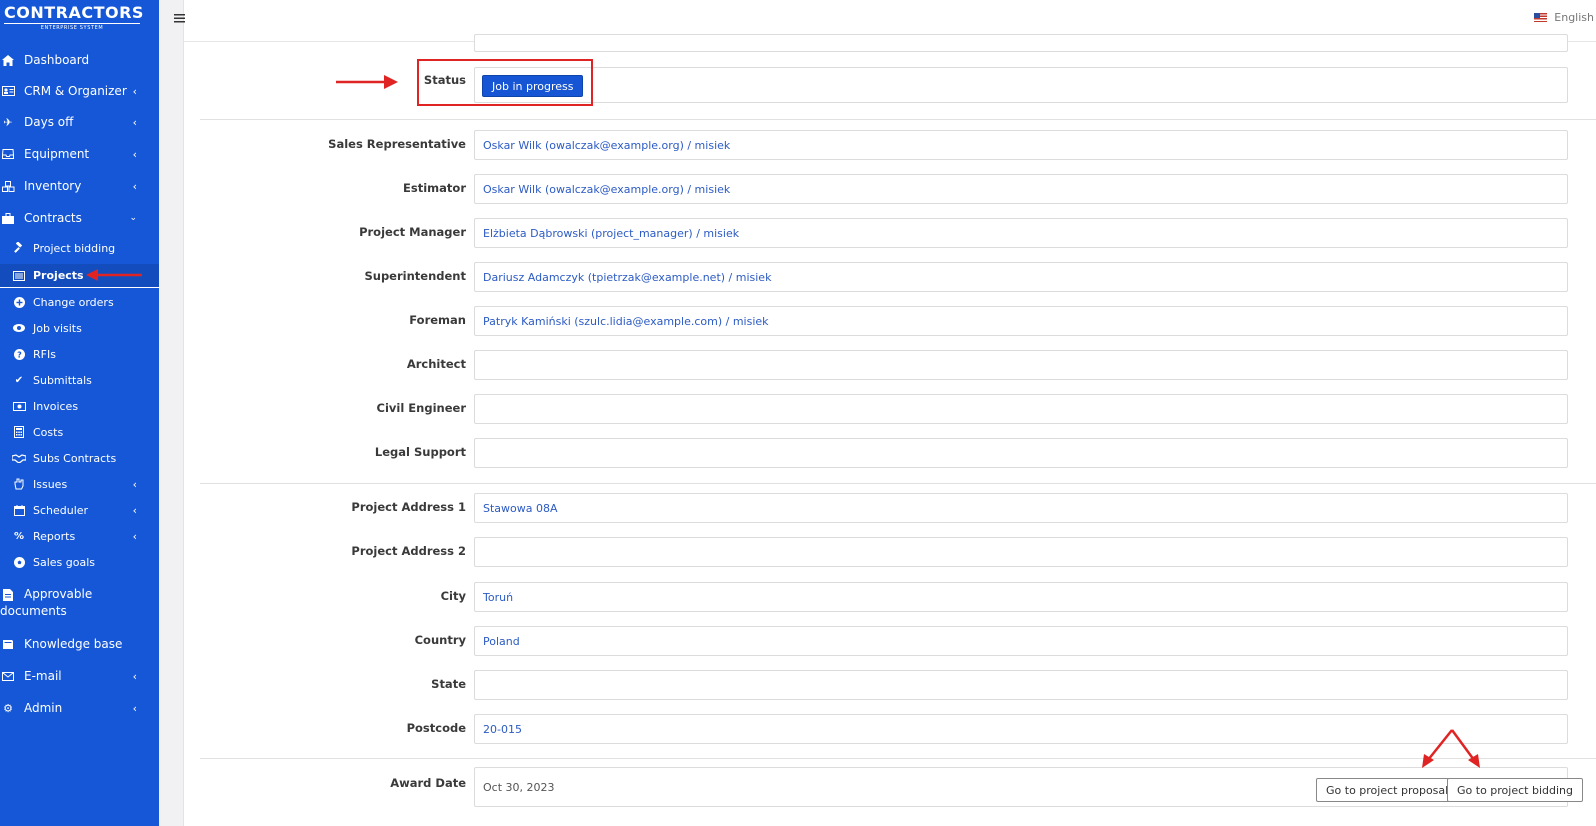 The image size is (1596, 826). Describe the element at coordinates (1021, 453) in the screenshot. I see `legal-support-field` at that location.